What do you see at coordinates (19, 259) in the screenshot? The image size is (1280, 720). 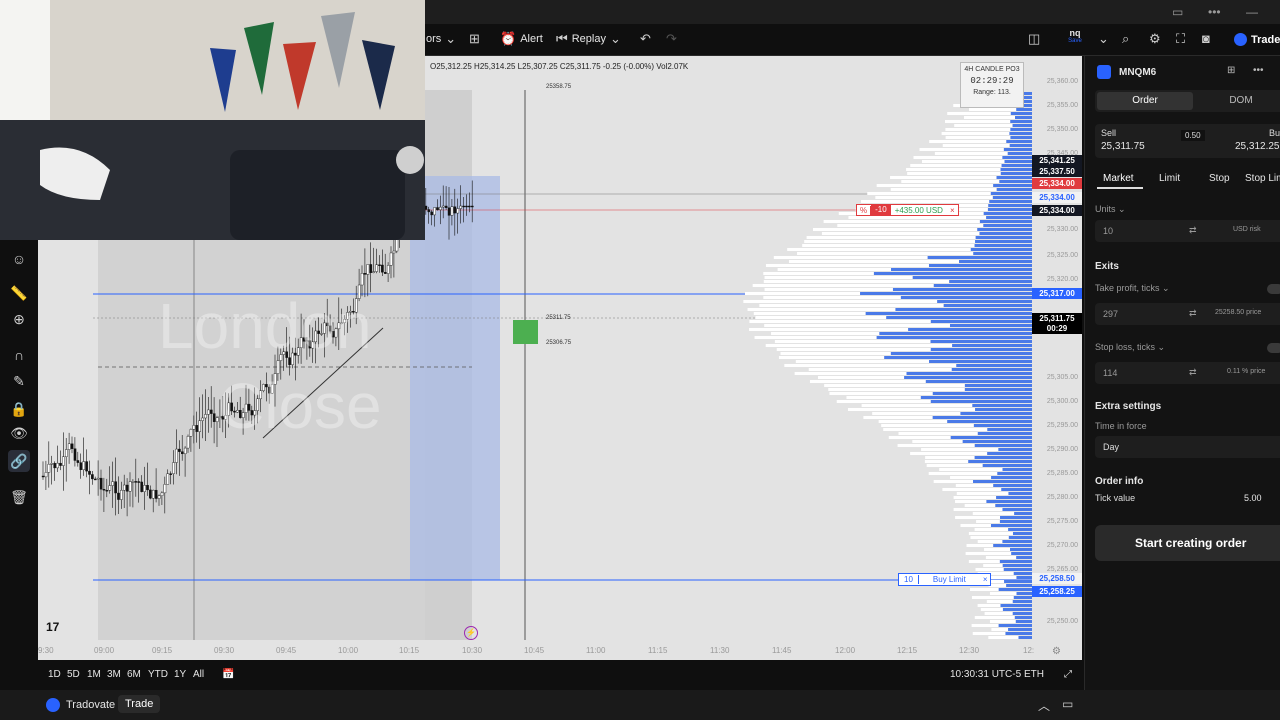 I see `emoji-tool-icon: ☺` at bounding box center [19, 259].